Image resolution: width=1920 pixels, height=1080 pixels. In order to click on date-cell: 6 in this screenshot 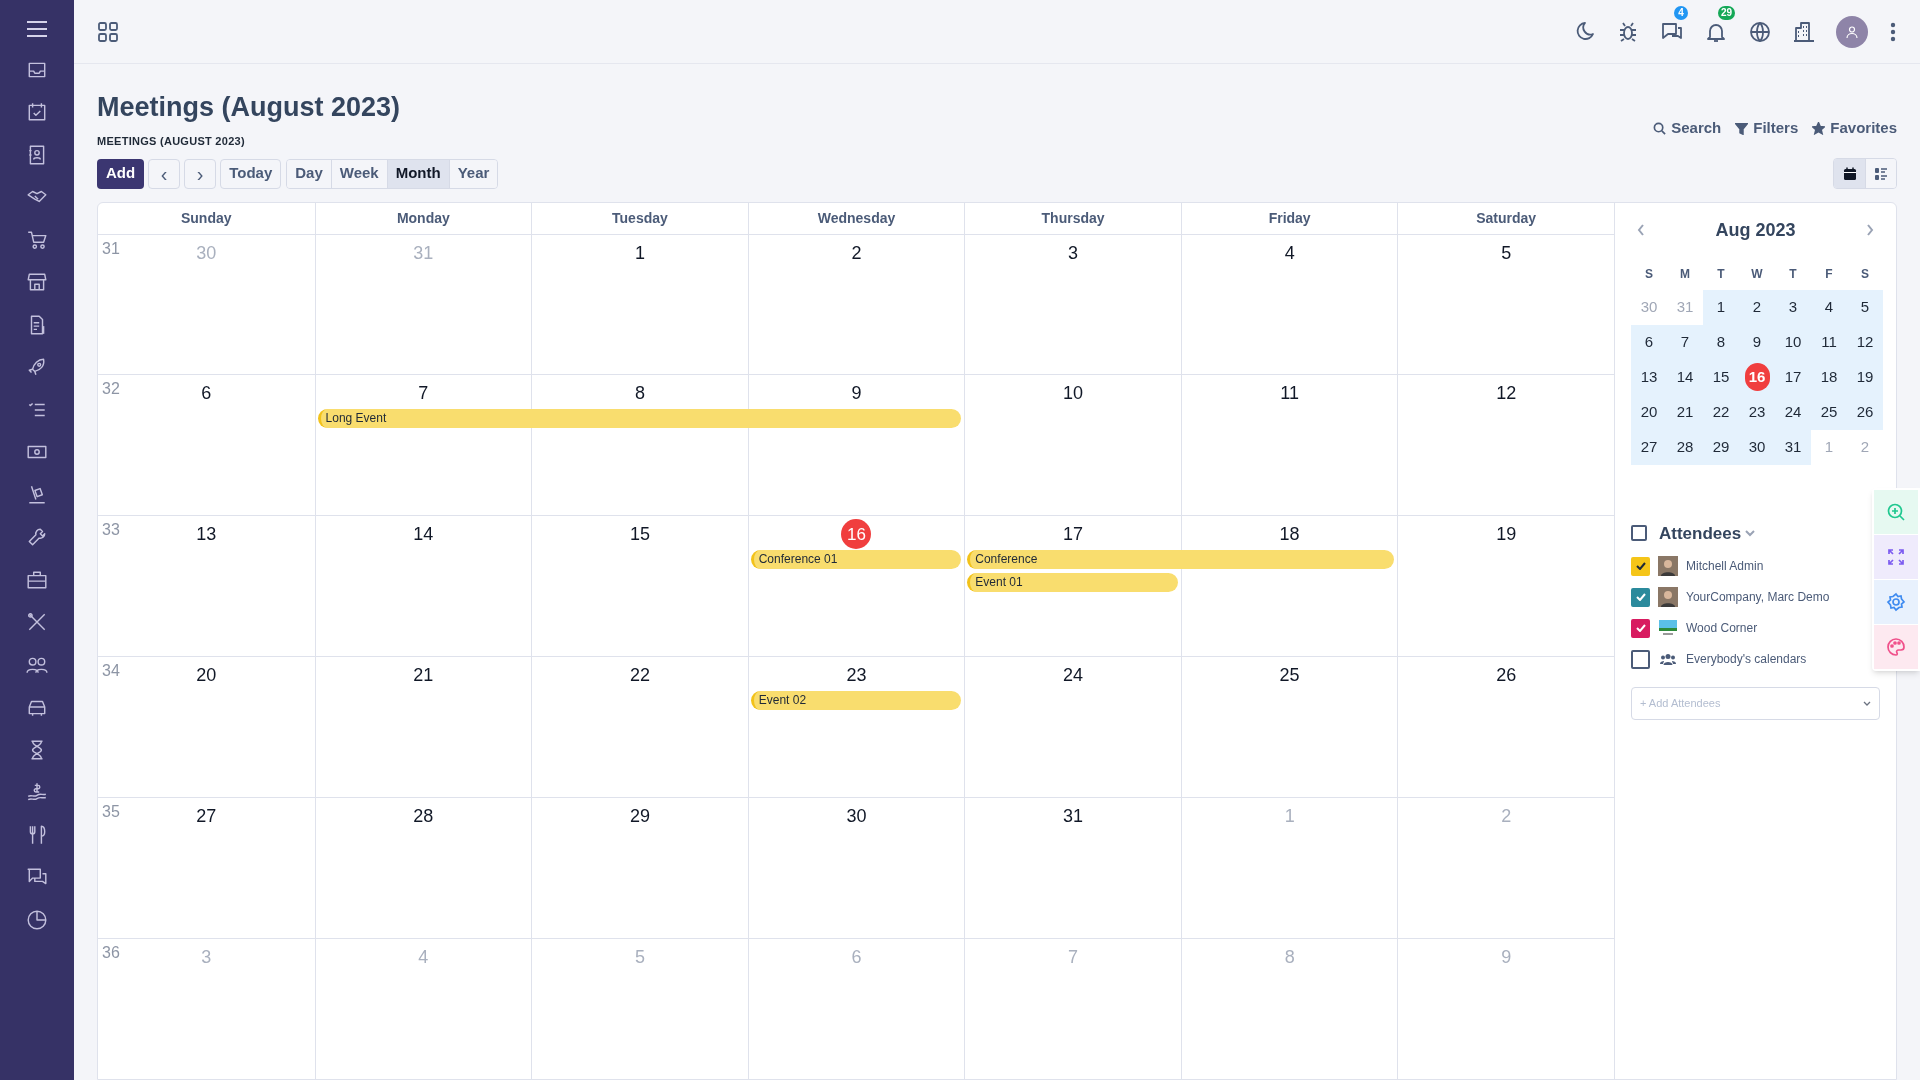, I will do `click(1649, 342)`.